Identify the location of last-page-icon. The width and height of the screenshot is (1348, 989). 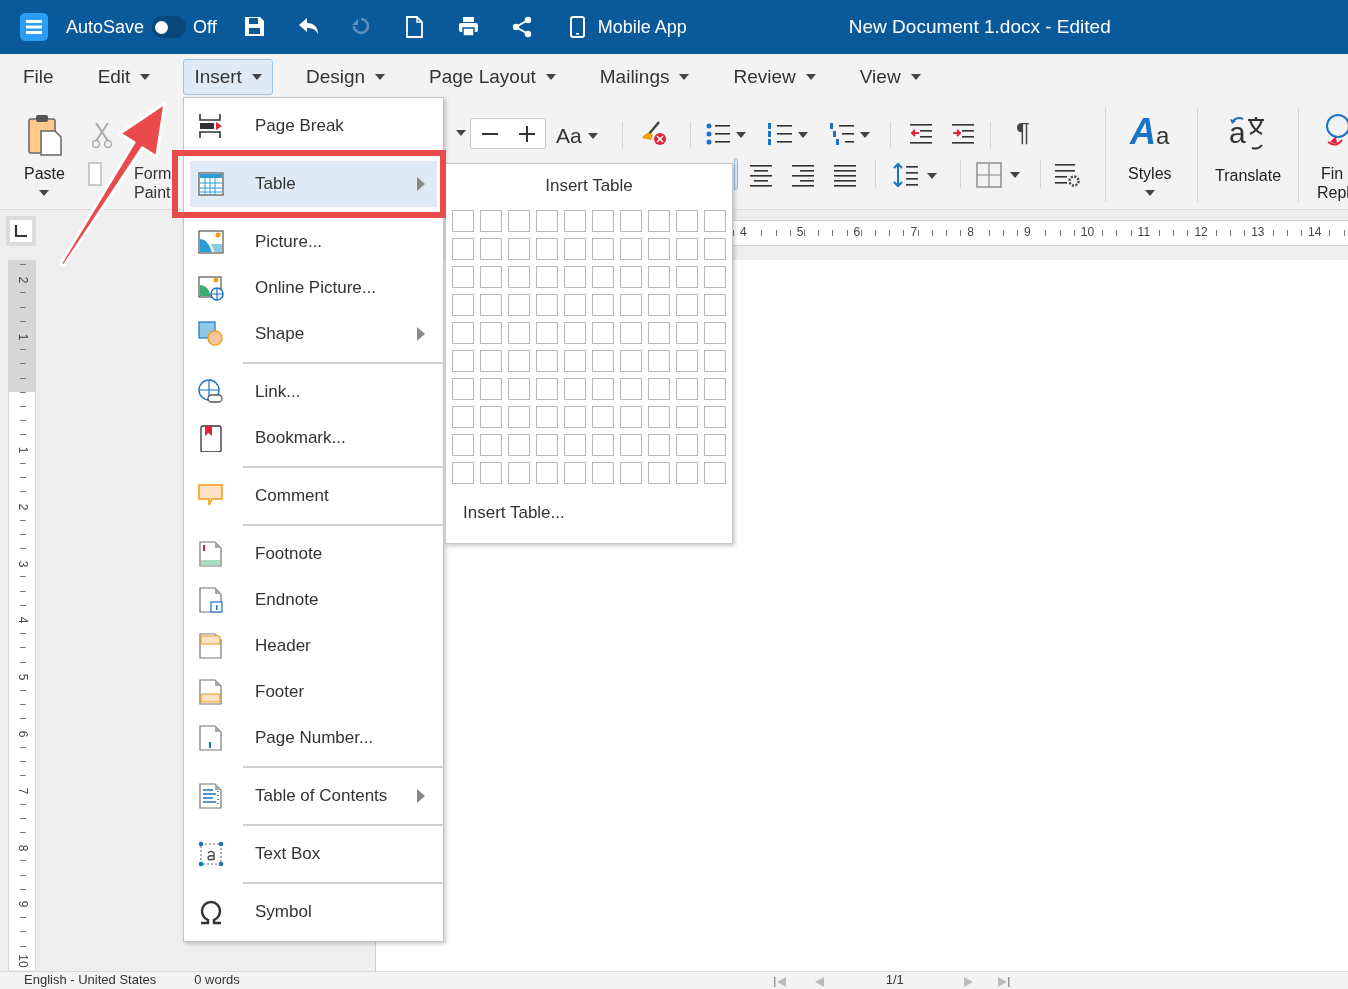
(1003, 981).